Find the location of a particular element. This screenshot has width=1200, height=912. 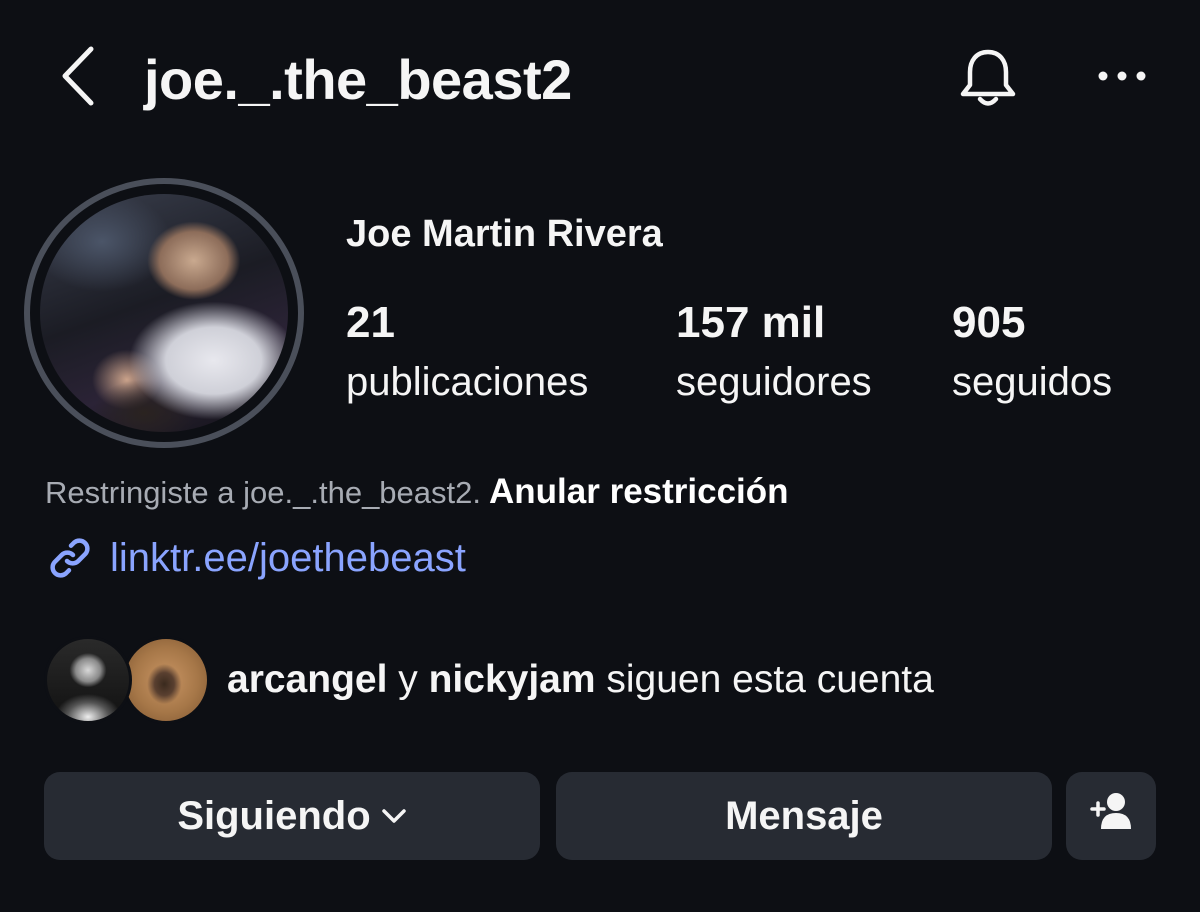

mutual-suffix: siguen esta cuenta is located at coordinates (770, 679).